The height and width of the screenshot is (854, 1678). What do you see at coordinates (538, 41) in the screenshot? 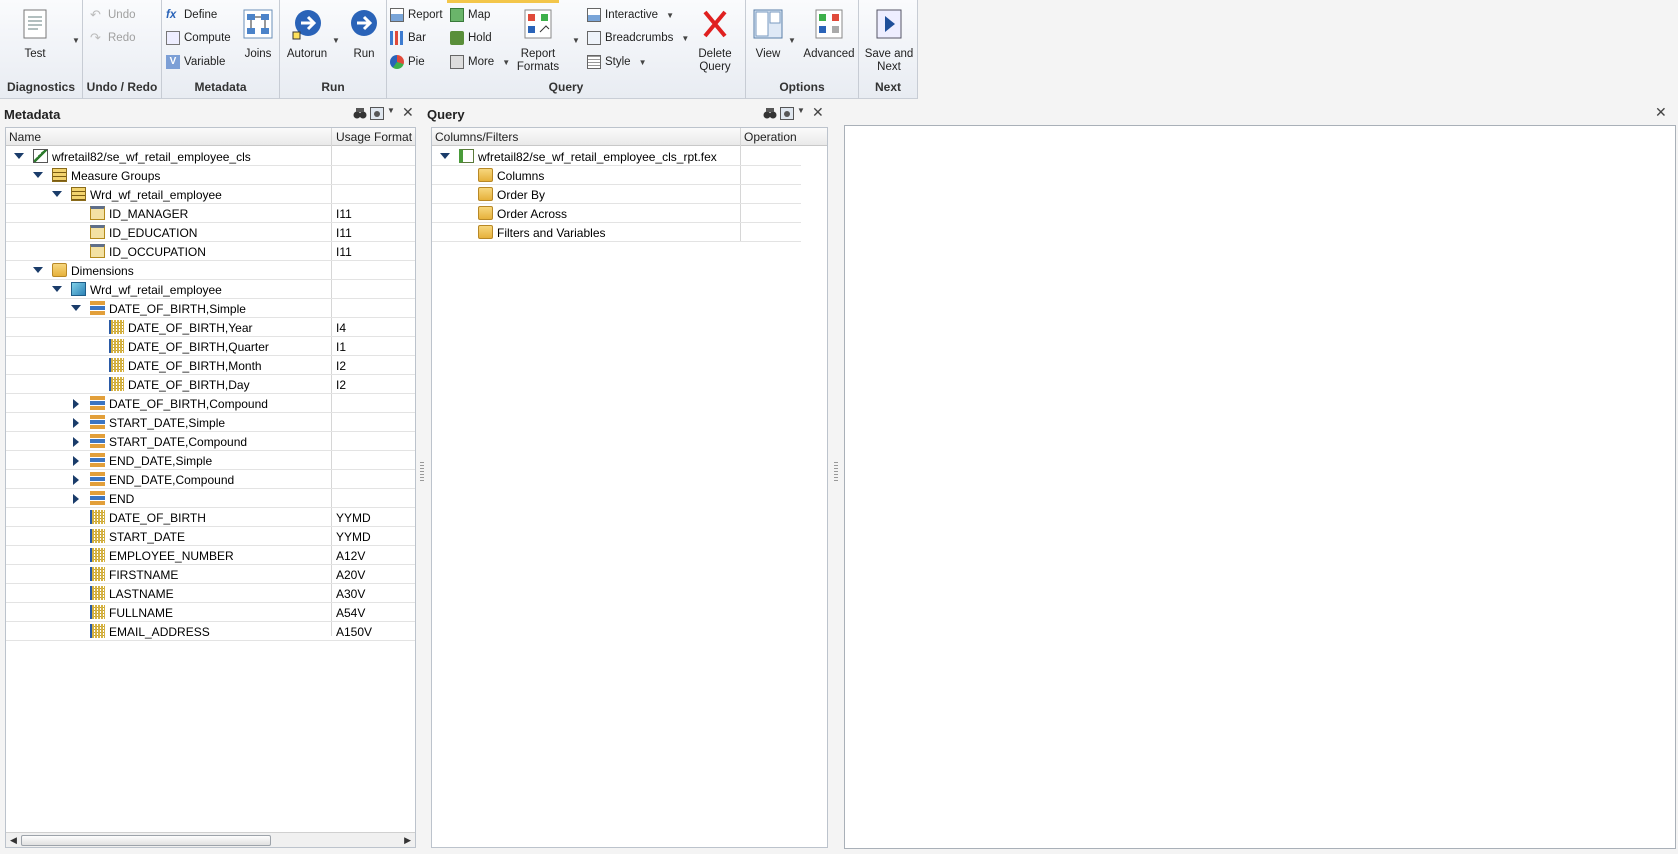
I see `report-formats-button: Report Formats` at bounding box center [538, 41].